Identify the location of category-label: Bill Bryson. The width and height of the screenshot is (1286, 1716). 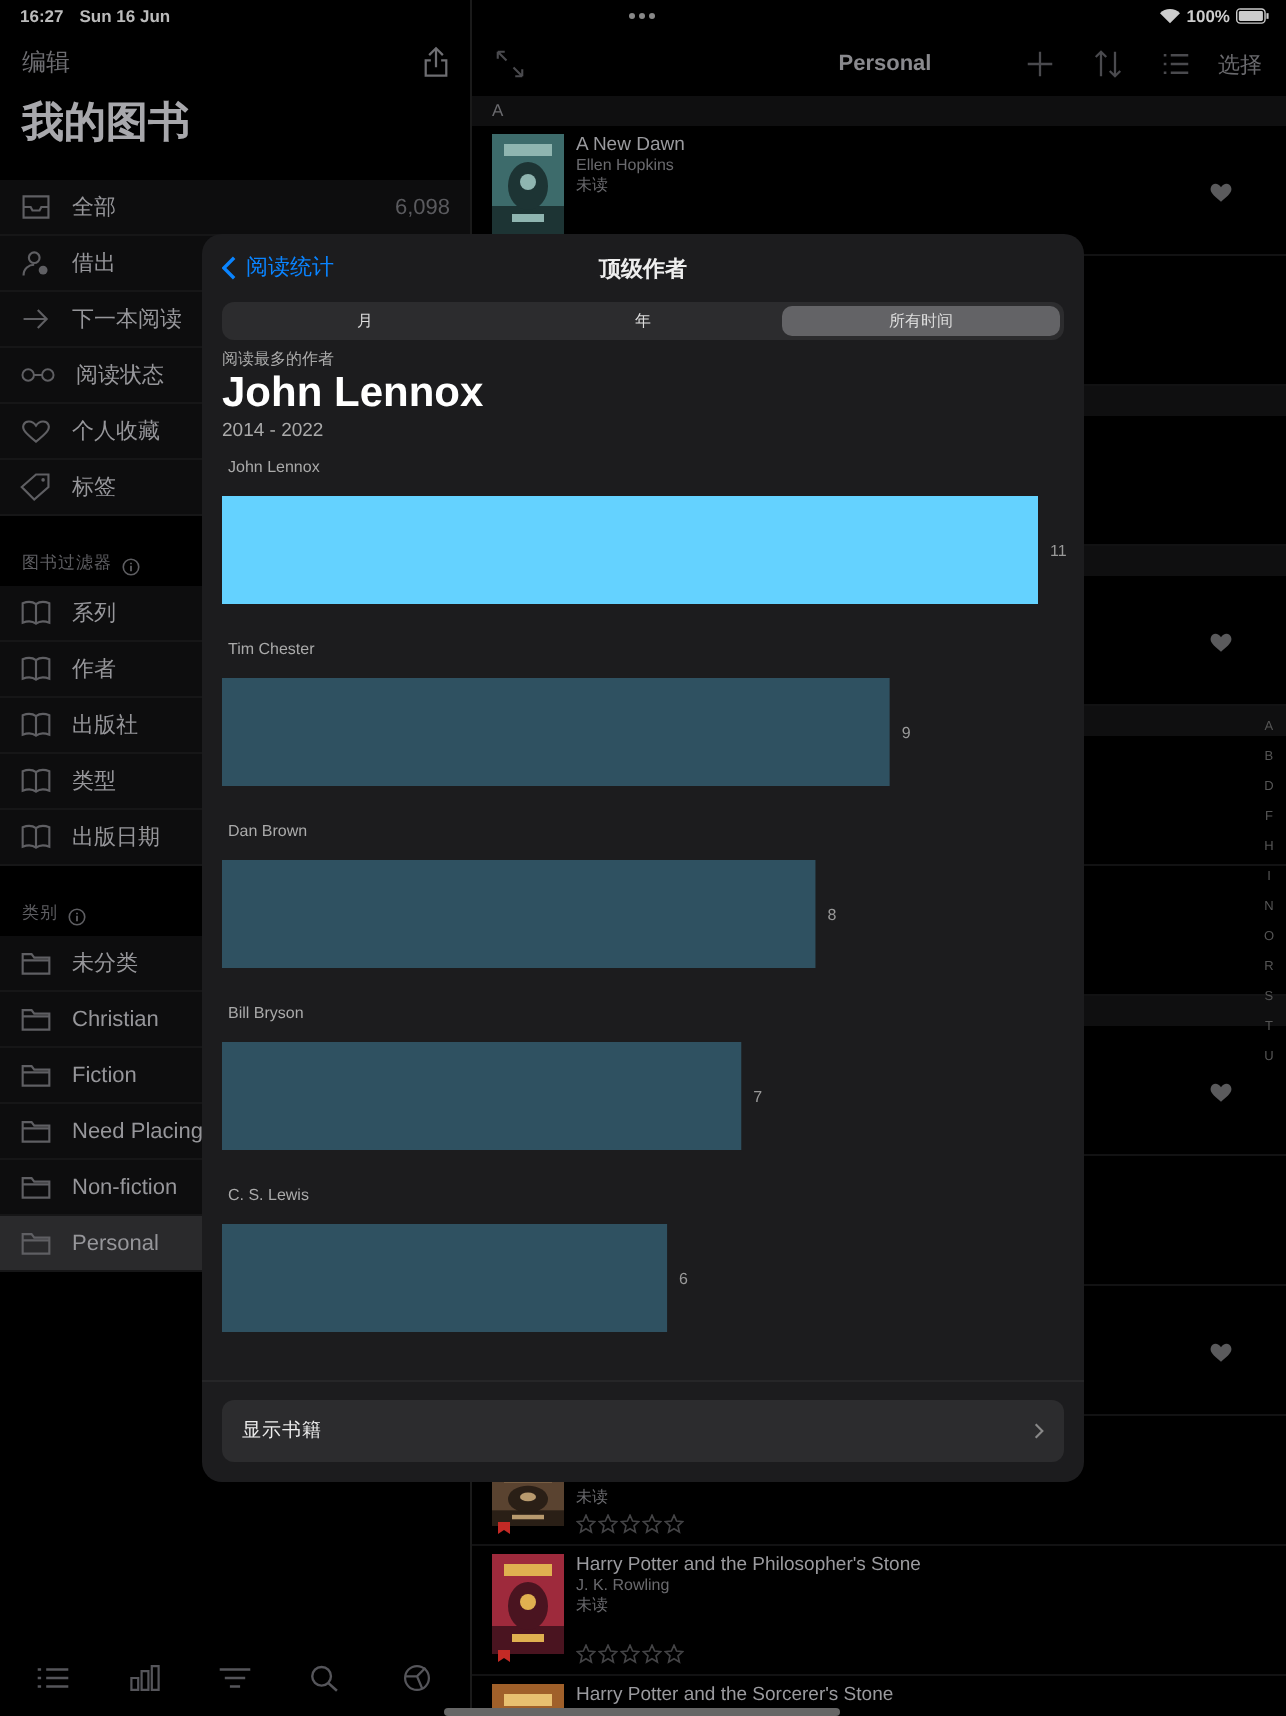
(266, 1013).